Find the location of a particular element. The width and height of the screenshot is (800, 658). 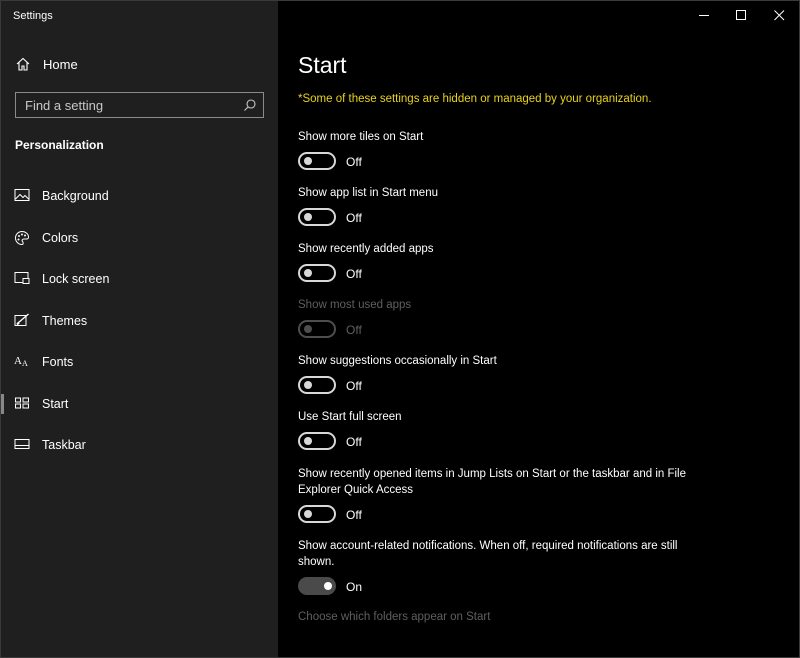

setting-label-suggestions: Show suggestions occasionally in Start is located at coordinates (397, 361).